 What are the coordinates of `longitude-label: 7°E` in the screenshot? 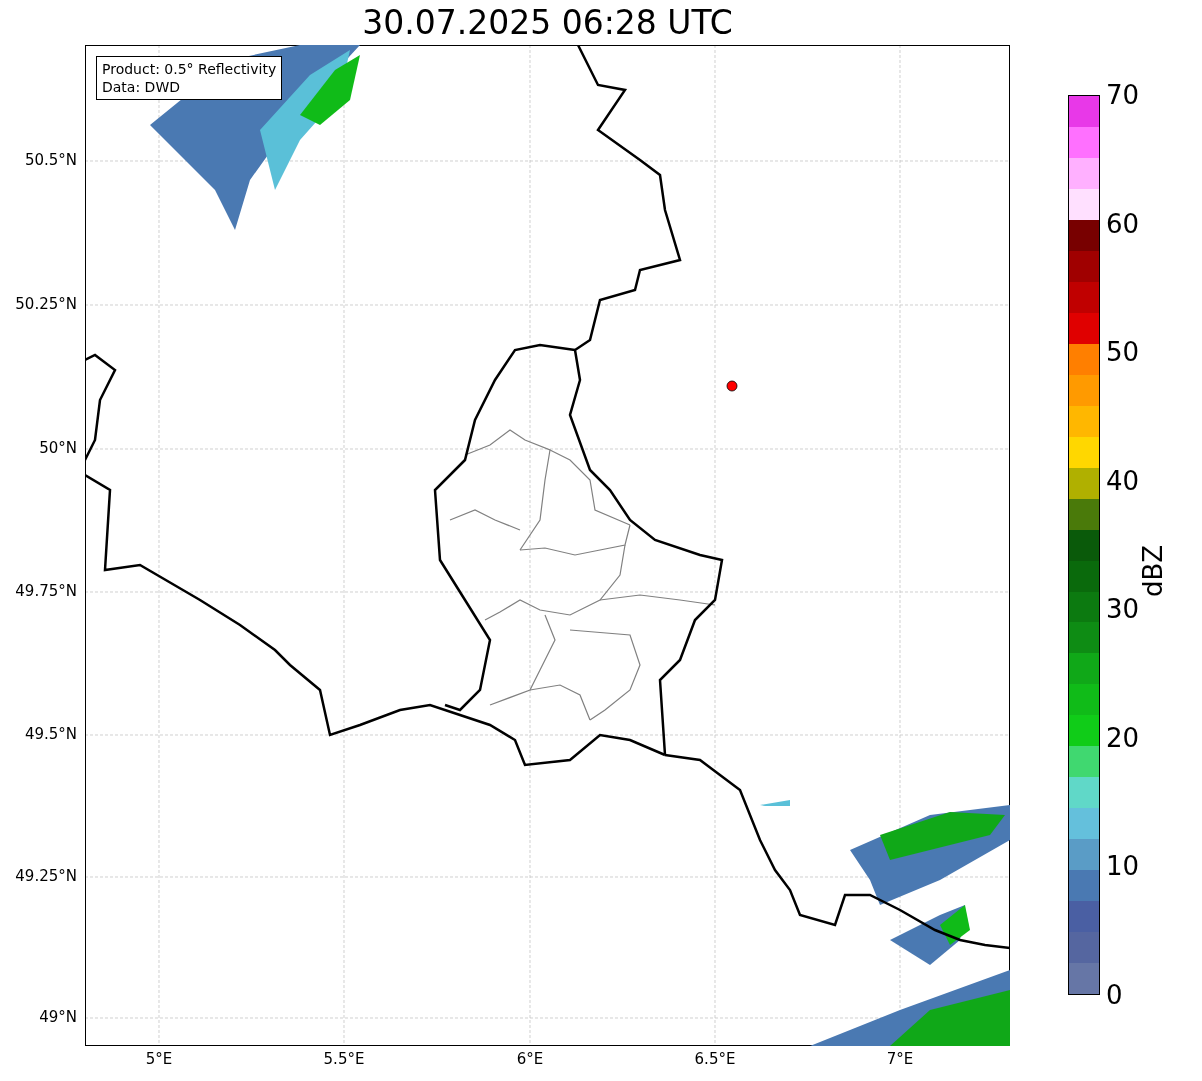 It's located at (900, 1059).